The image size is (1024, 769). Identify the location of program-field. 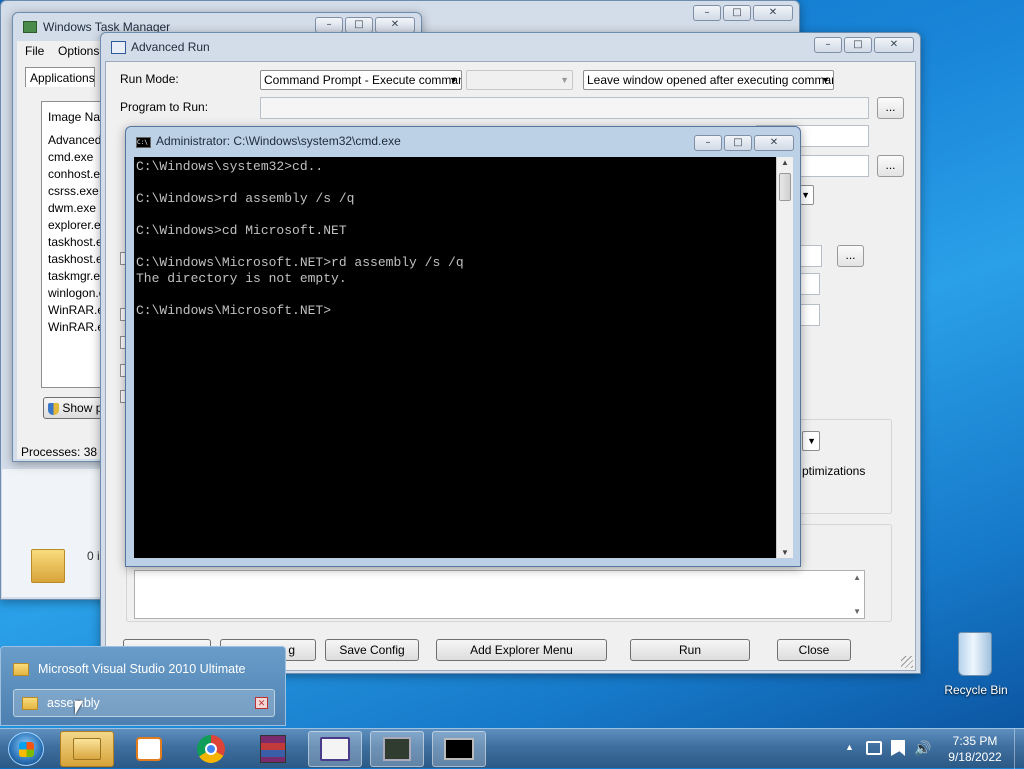
(564, 108).